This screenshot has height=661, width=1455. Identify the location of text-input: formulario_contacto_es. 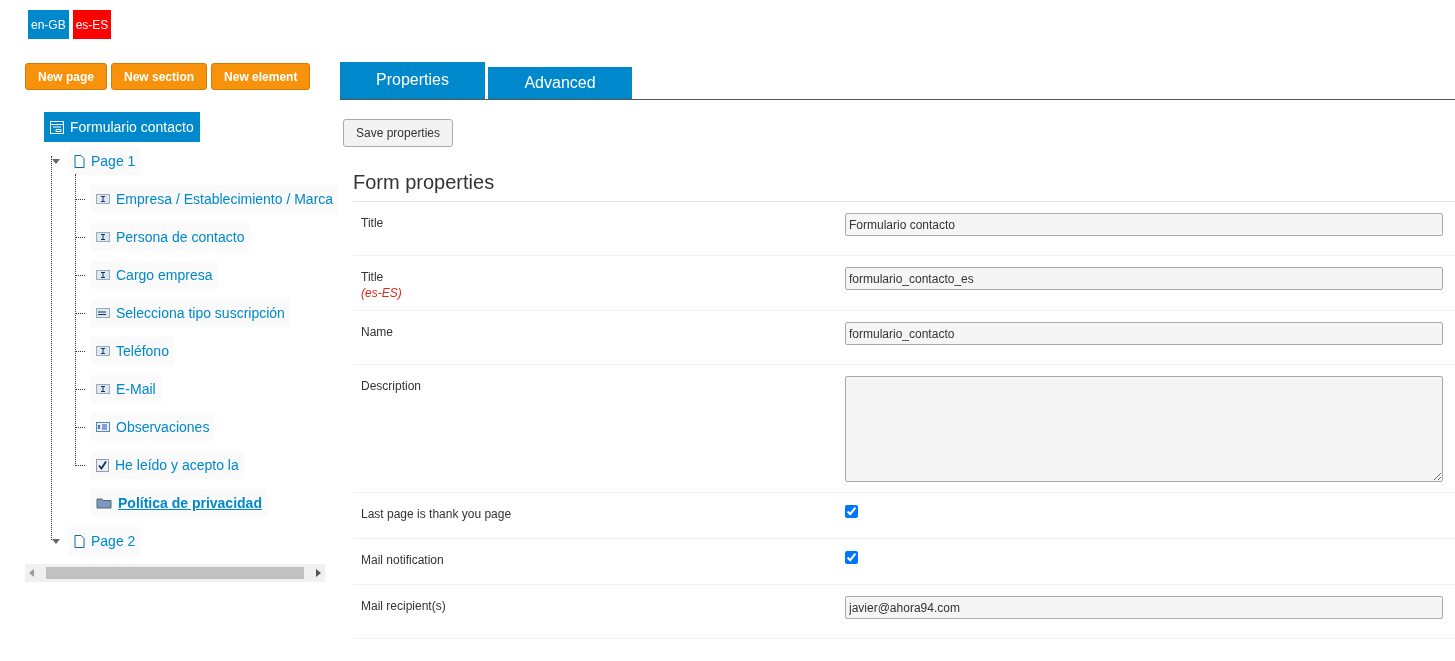
(1144, 278).